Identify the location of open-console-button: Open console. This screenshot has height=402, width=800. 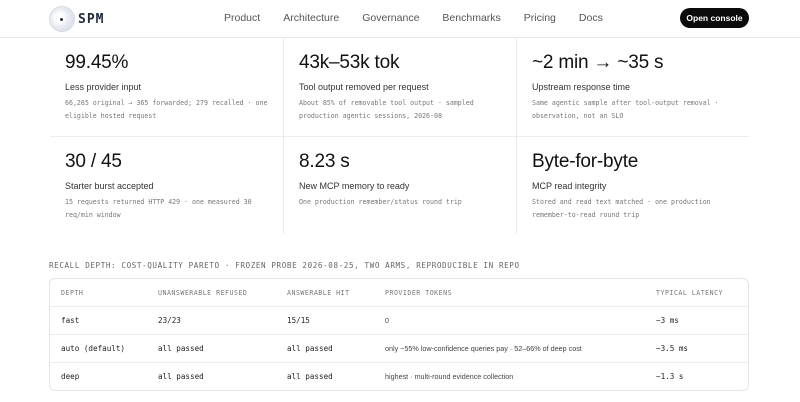
(714, 18).